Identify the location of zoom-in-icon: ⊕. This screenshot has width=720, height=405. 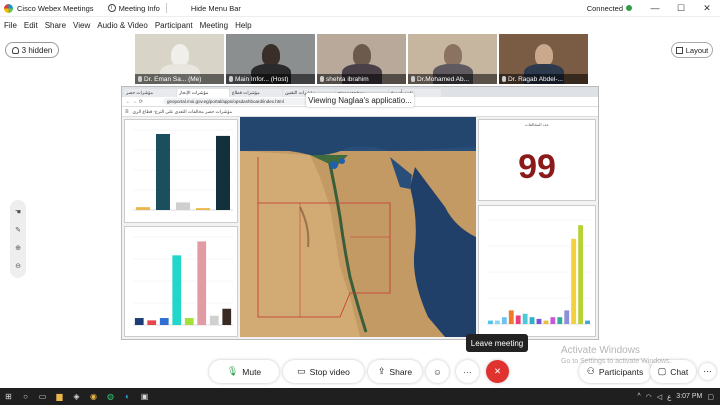
(18, 248).